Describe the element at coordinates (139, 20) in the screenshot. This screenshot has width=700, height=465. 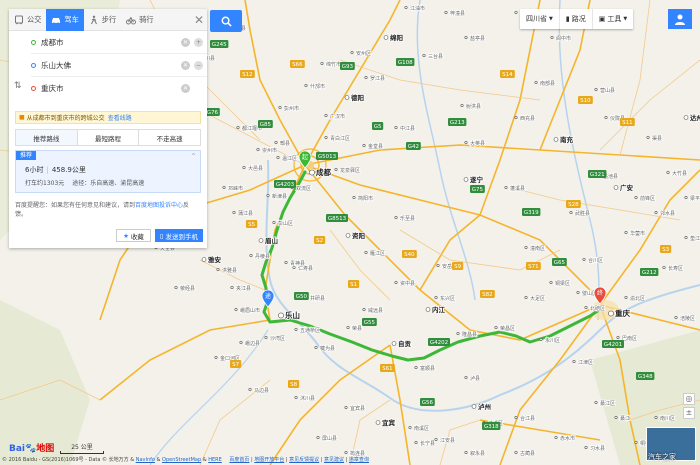
I see `tab-bike: 骑行` at that location.